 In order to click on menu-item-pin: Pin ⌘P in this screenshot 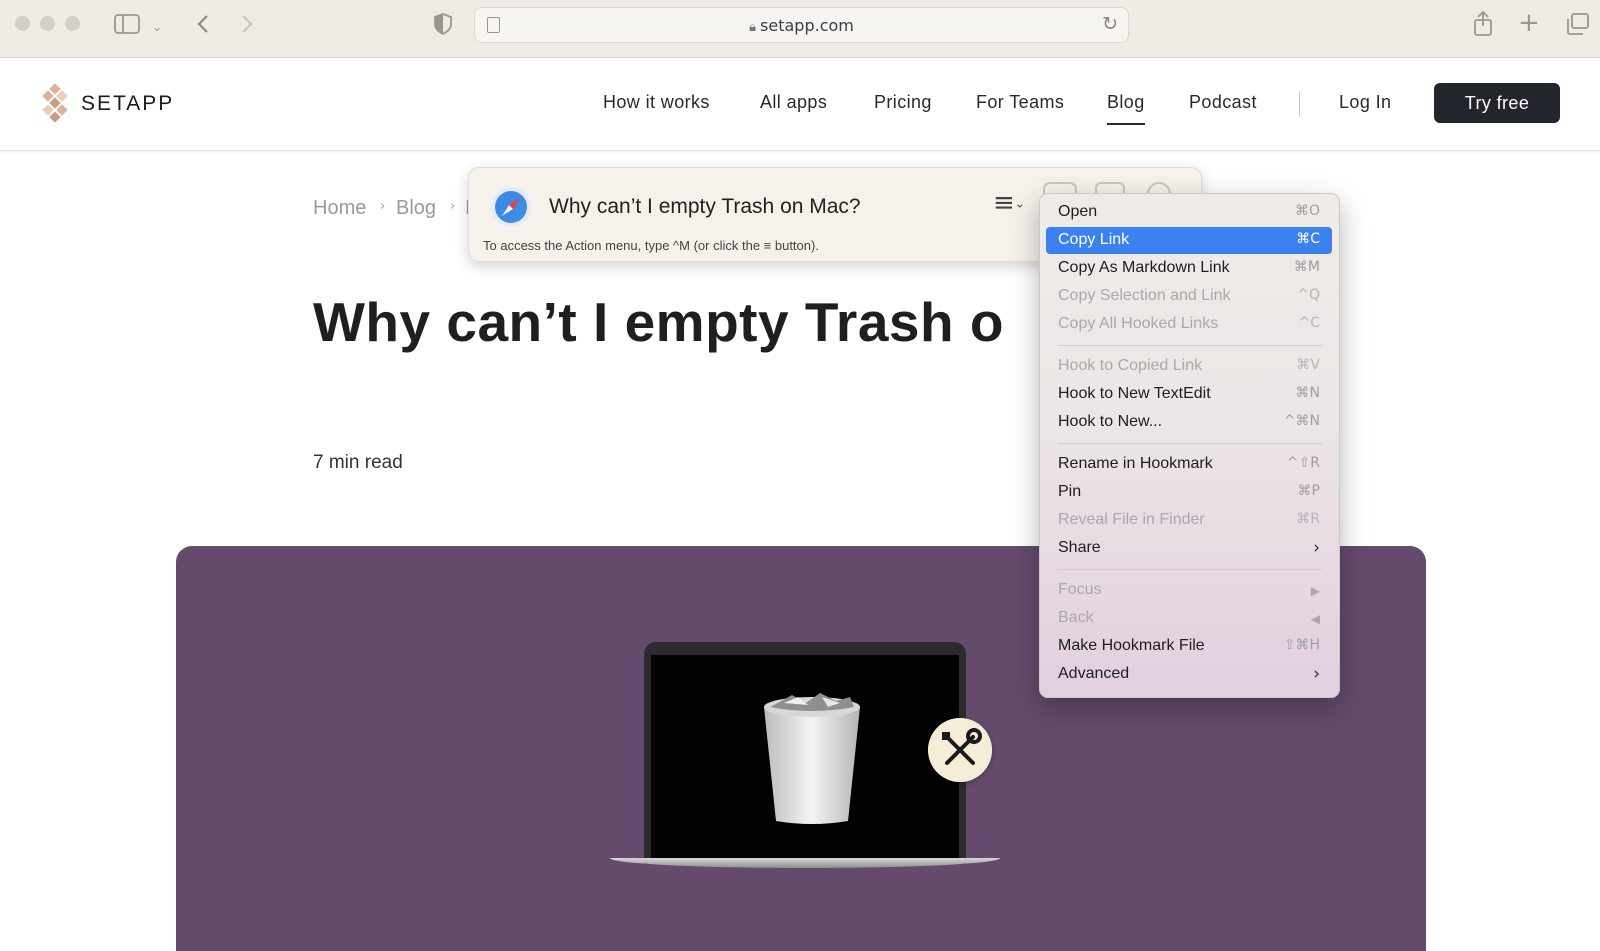, I will do `click(1189, 492)`.